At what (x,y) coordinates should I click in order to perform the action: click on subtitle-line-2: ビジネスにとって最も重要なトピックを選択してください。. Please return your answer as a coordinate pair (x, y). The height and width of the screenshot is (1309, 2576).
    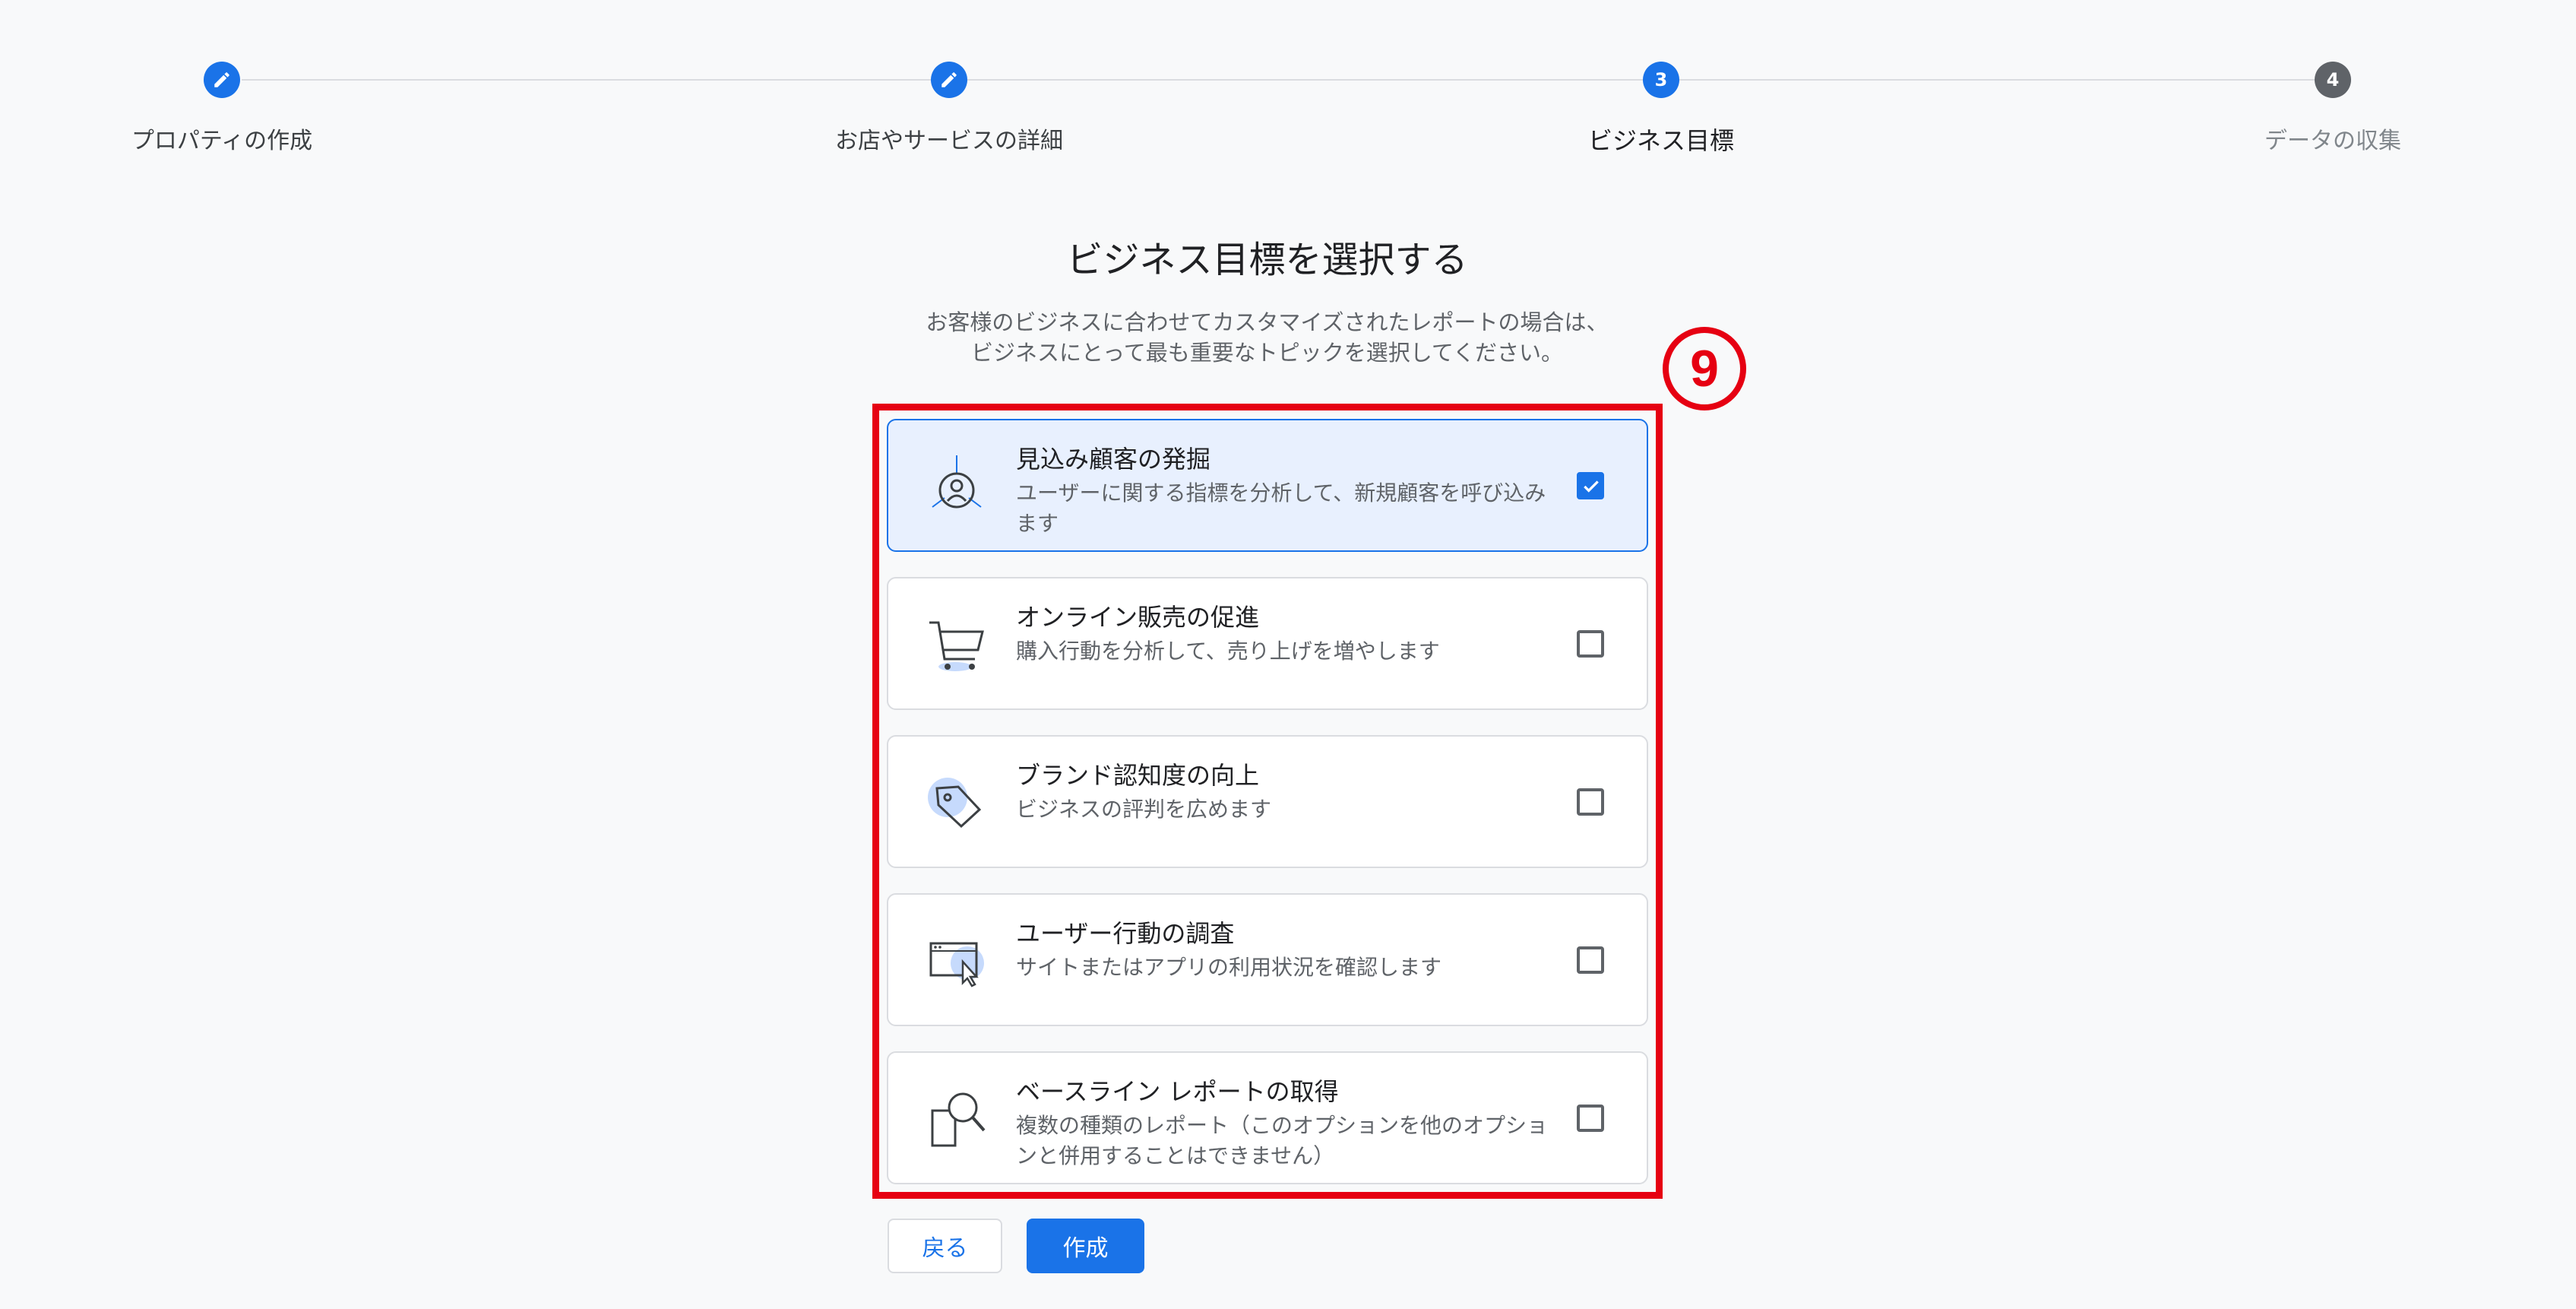
    Looking at the image, I should click on (1267, 353).